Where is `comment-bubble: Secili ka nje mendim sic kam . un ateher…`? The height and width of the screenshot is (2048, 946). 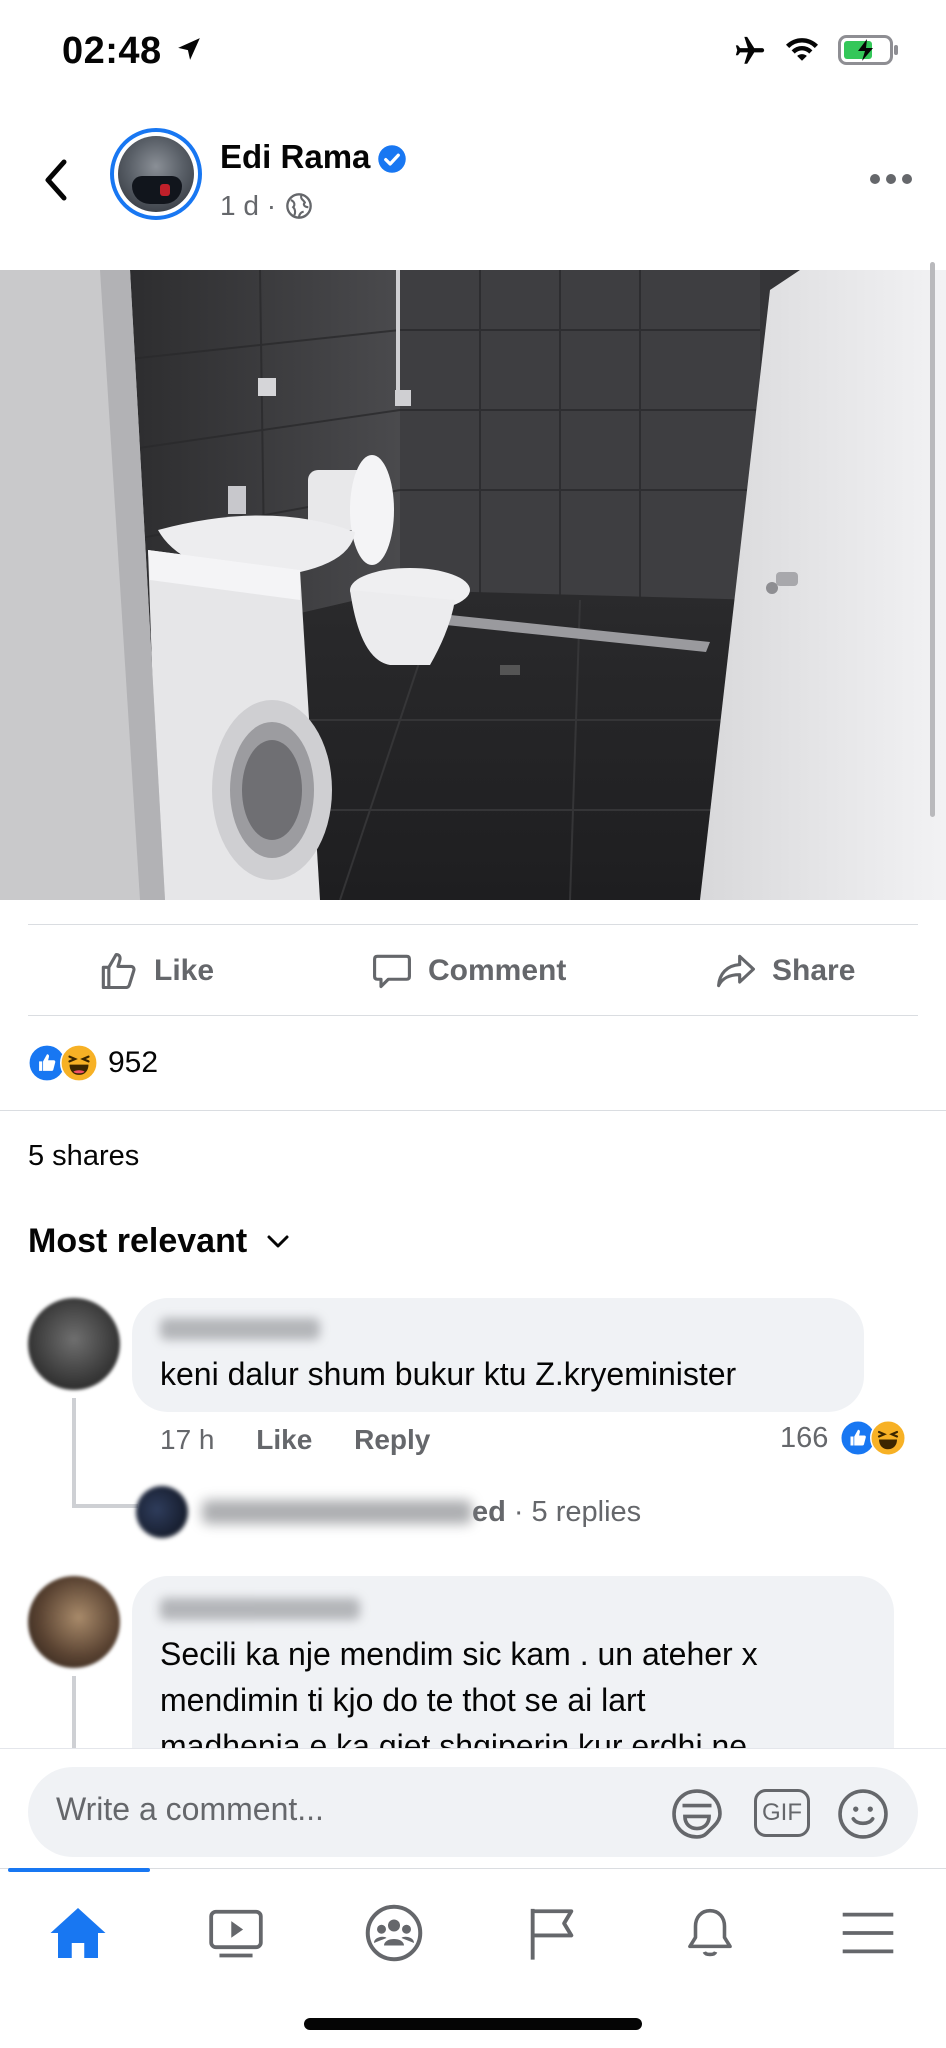 comment-bubble: Secili ka nje mendim sic kam . un ateher… is located at coordinates (513, 1671).